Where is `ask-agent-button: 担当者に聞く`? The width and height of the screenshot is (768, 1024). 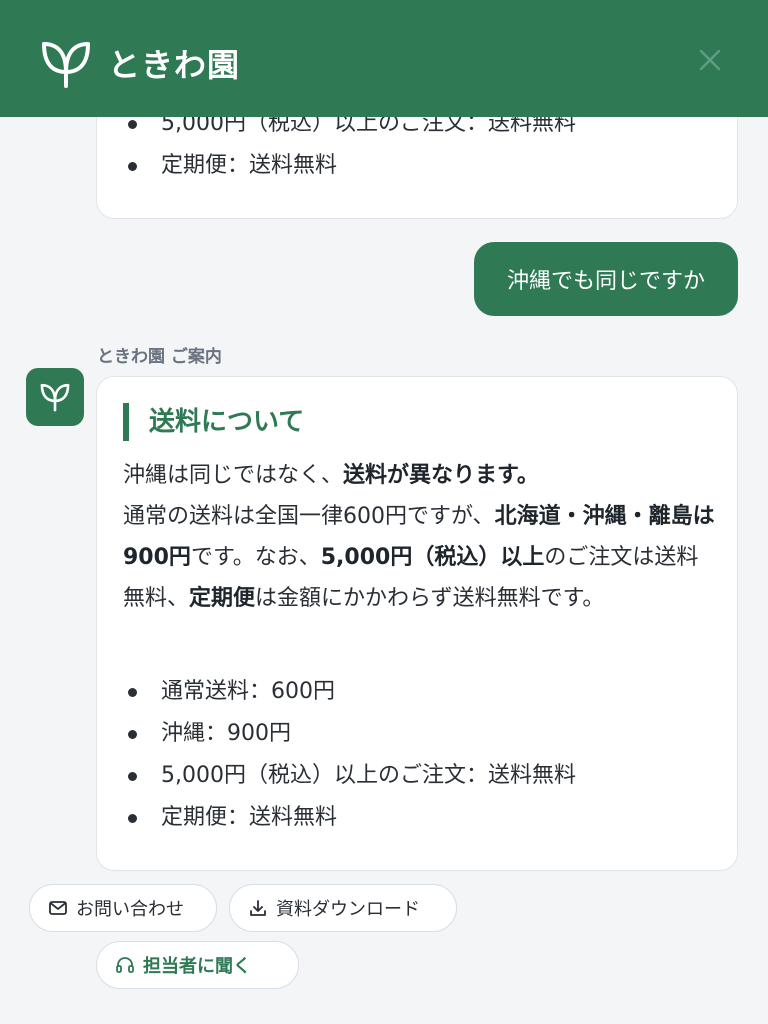
ask-agent-button: 担当者に聞く is located at coordinates (197, 965).